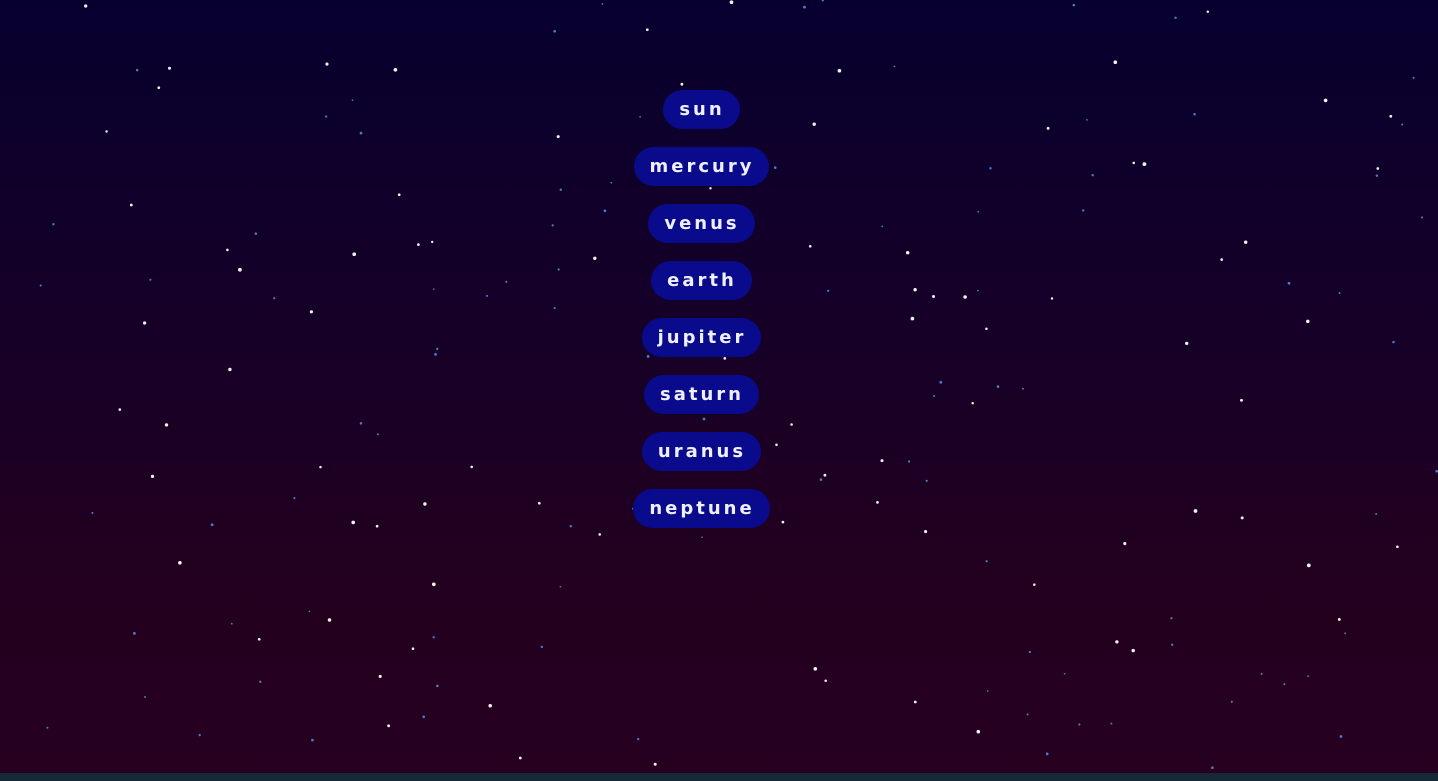 This screenshot has width=1438, height=781. I want to click on planet-button-neptune: neptune, so click(701, 508).